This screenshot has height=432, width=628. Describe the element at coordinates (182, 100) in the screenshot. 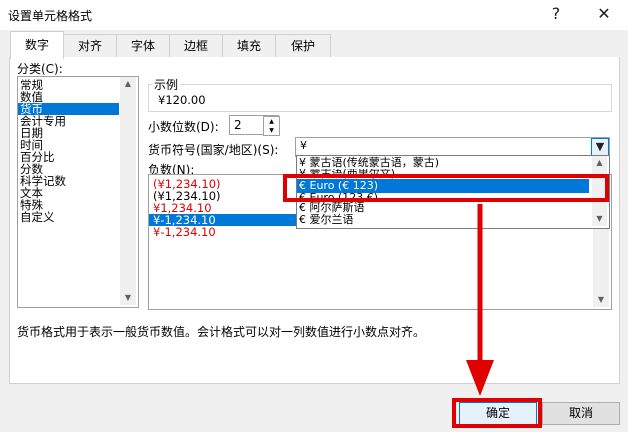

I see `sample-value: ¥120.00` at that location.